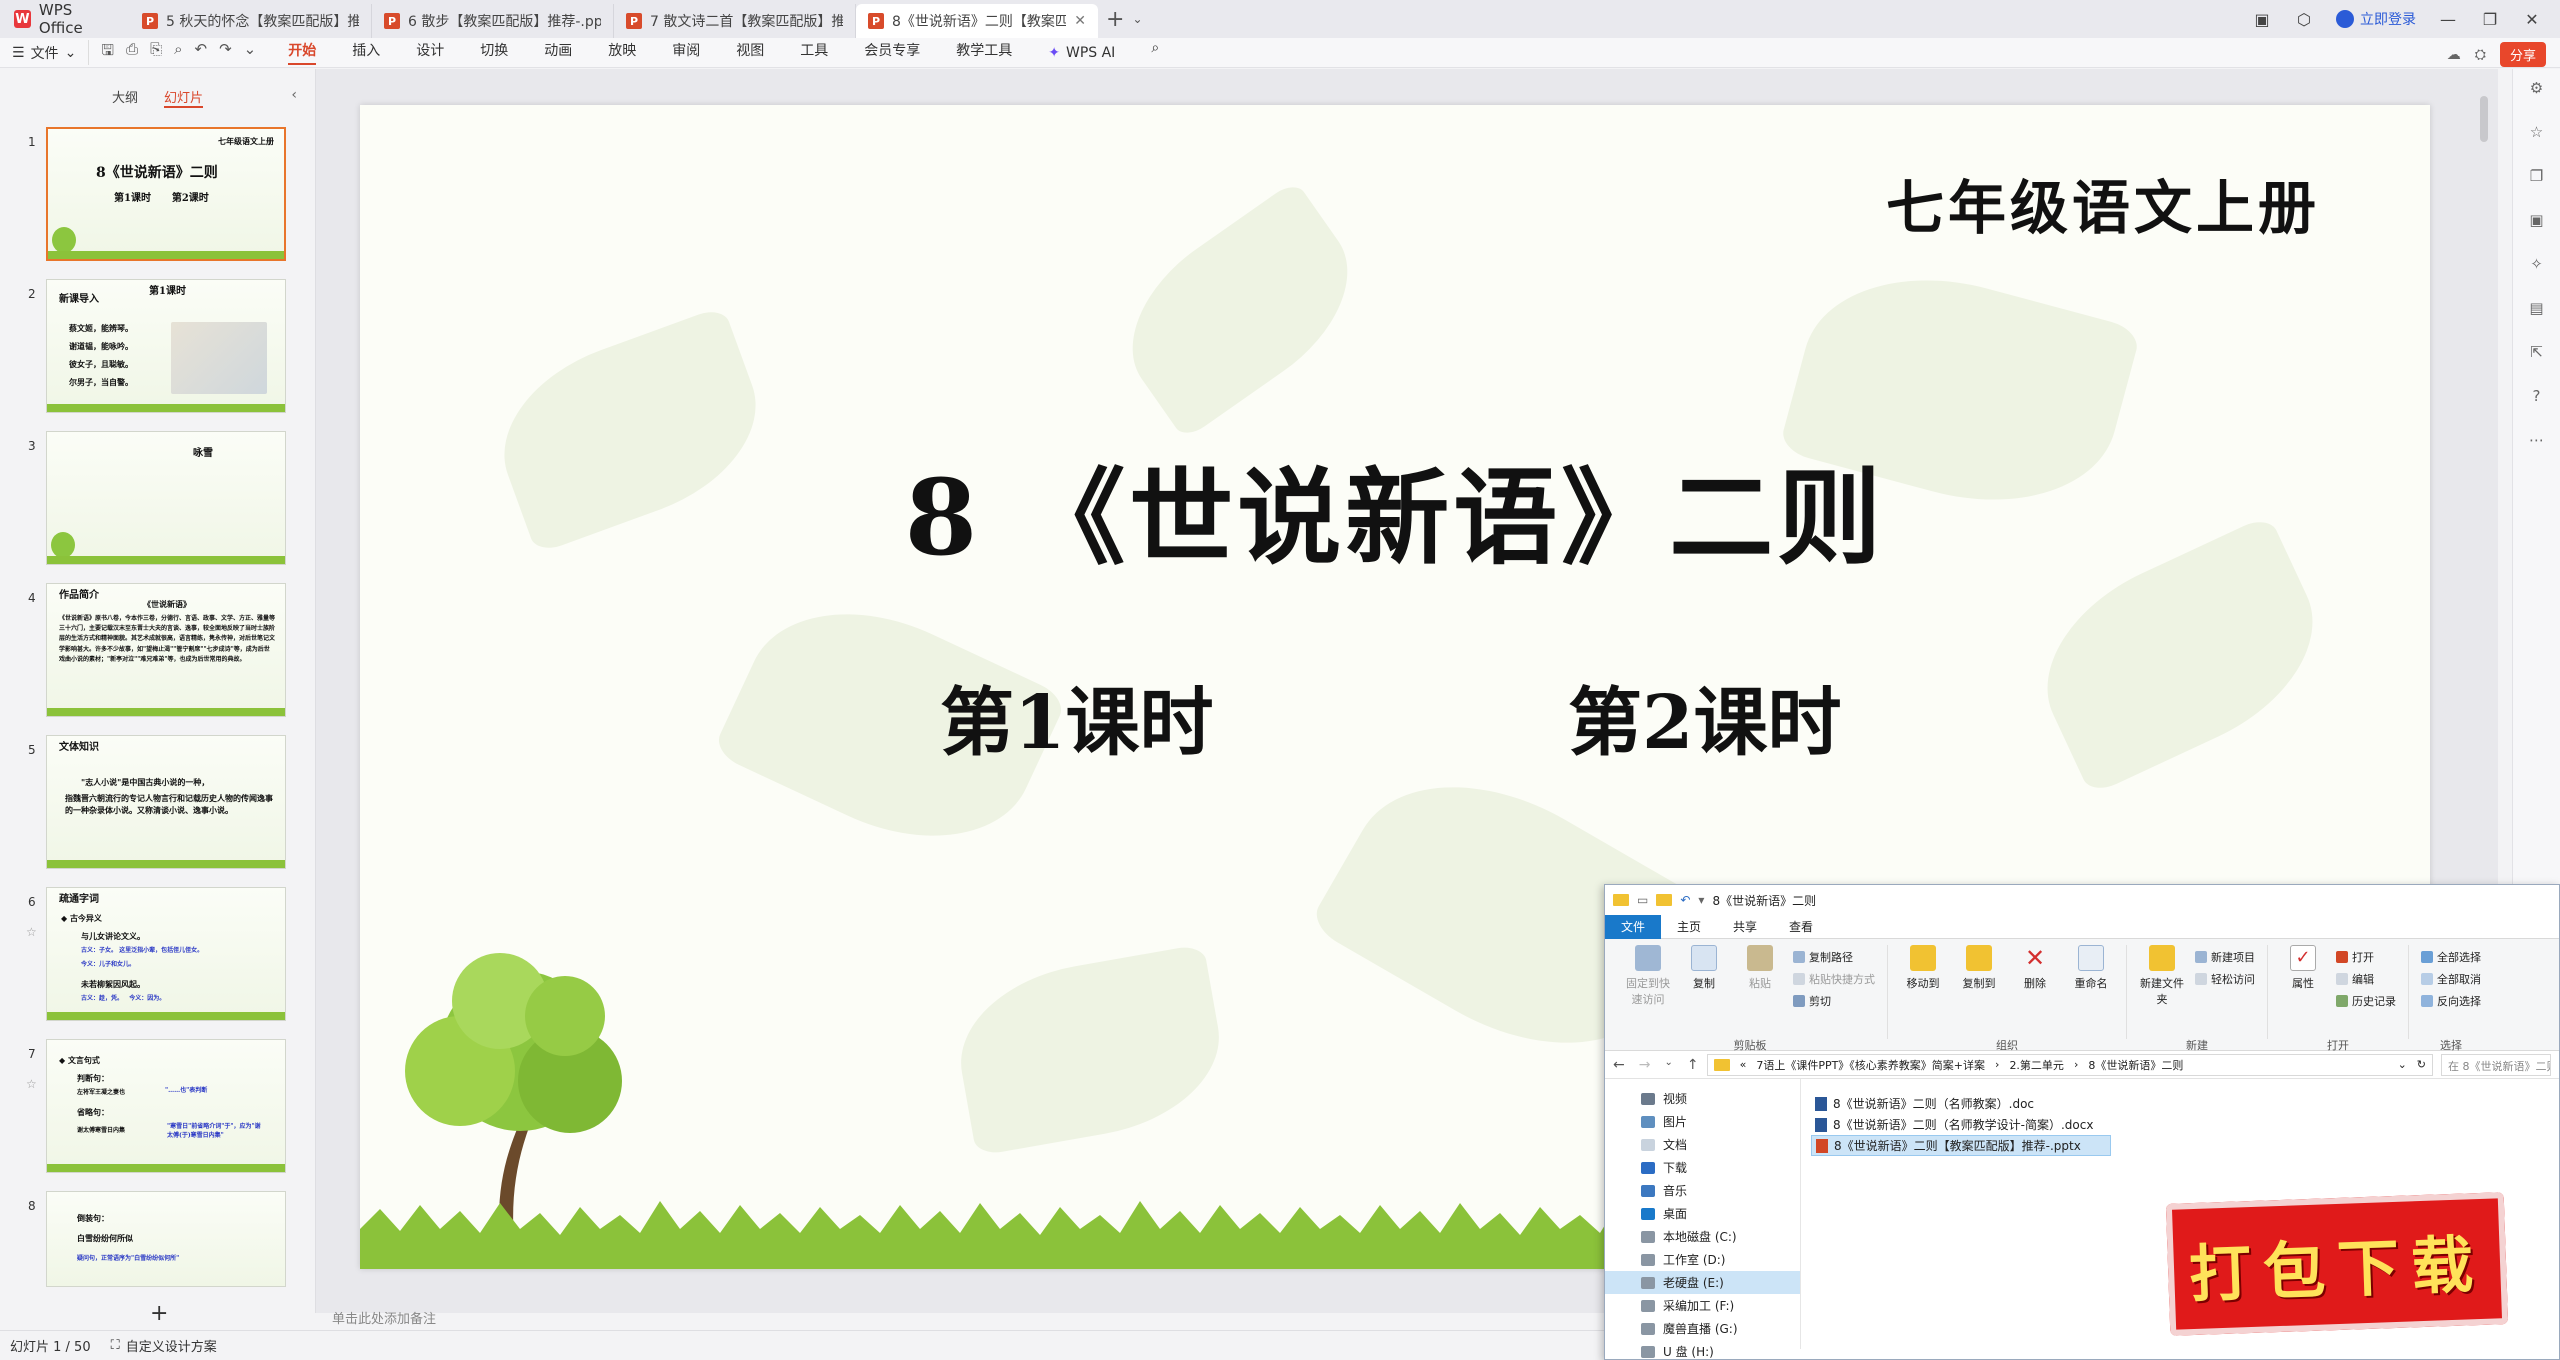 This screenshot has width=2560, height=1360. What do you see at coordinates (2036, 1065) in the screenshot?
I see `breadcrumb-item: 2.第二单元` at bounding box center [2036, 1065].